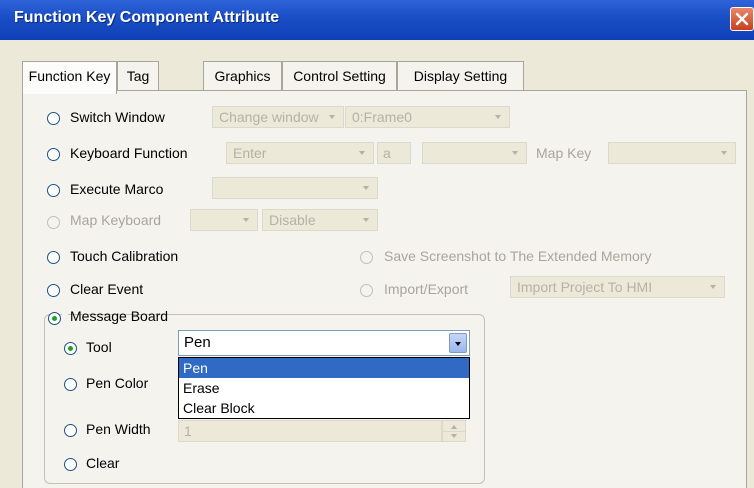 This screenshot has width=754, height=488. What do you see at coordinates (117, 117) in the screenshot?
I see `switch-window-label: Switch Window` at bounding box center [117, 117].